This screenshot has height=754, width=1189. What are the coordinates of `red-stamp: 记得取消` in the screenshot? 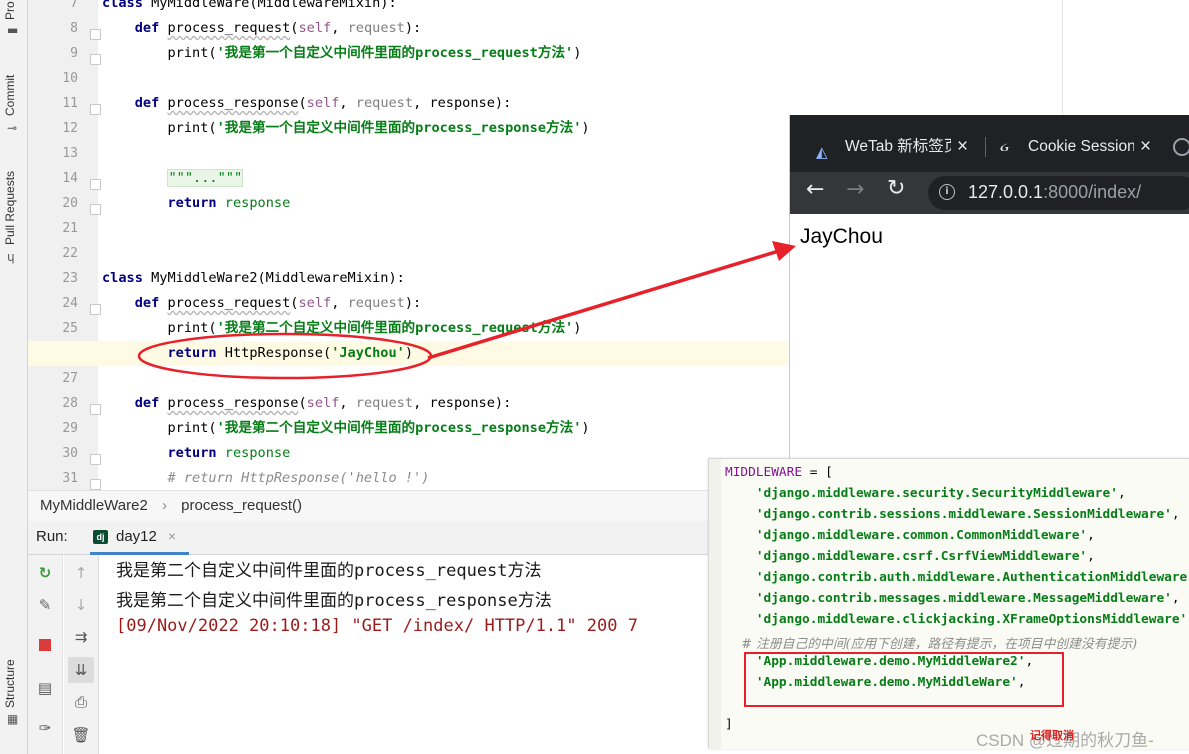 It's located at (1052, 735).